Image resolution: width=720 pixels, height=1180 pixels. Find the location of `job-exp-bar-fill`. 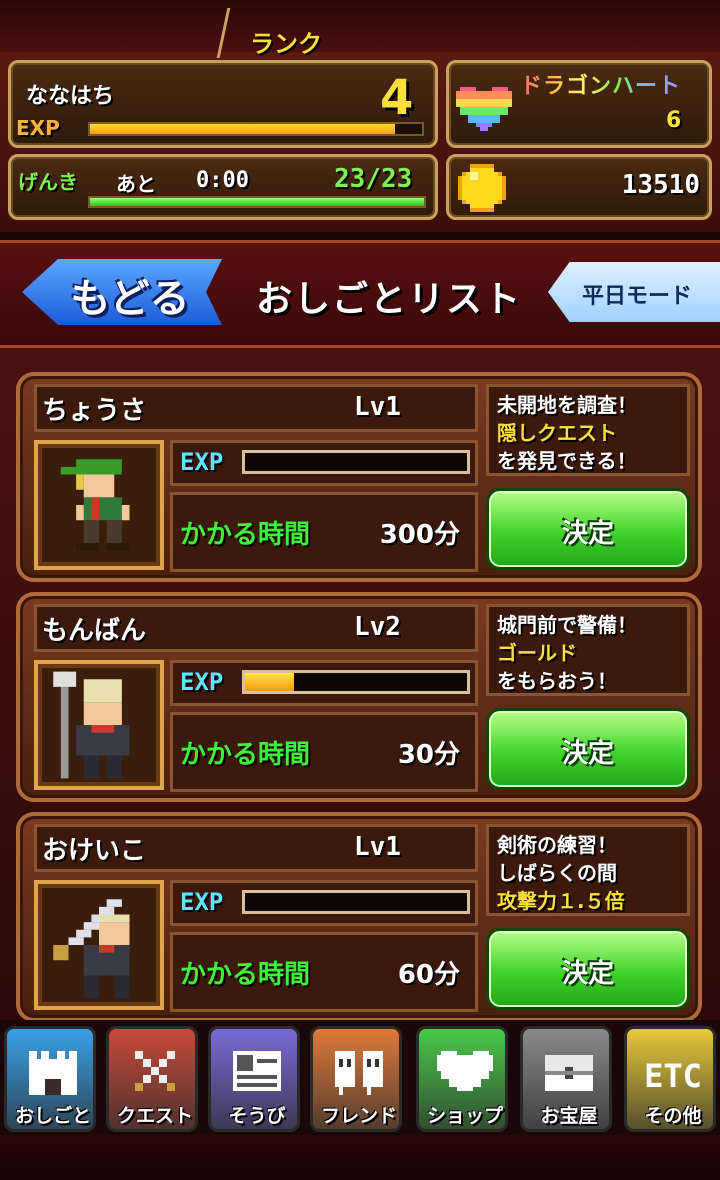

job-exp-bar-fill is located at coordinates (269, 682).